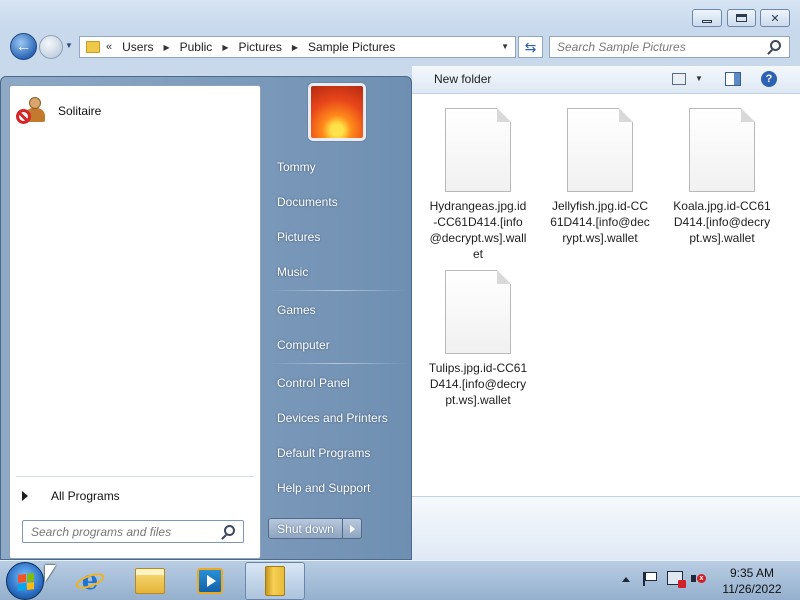 Image resolution: width=800 pixels, height=600 pixels. I want to click on network-icon, so click(676, 579).